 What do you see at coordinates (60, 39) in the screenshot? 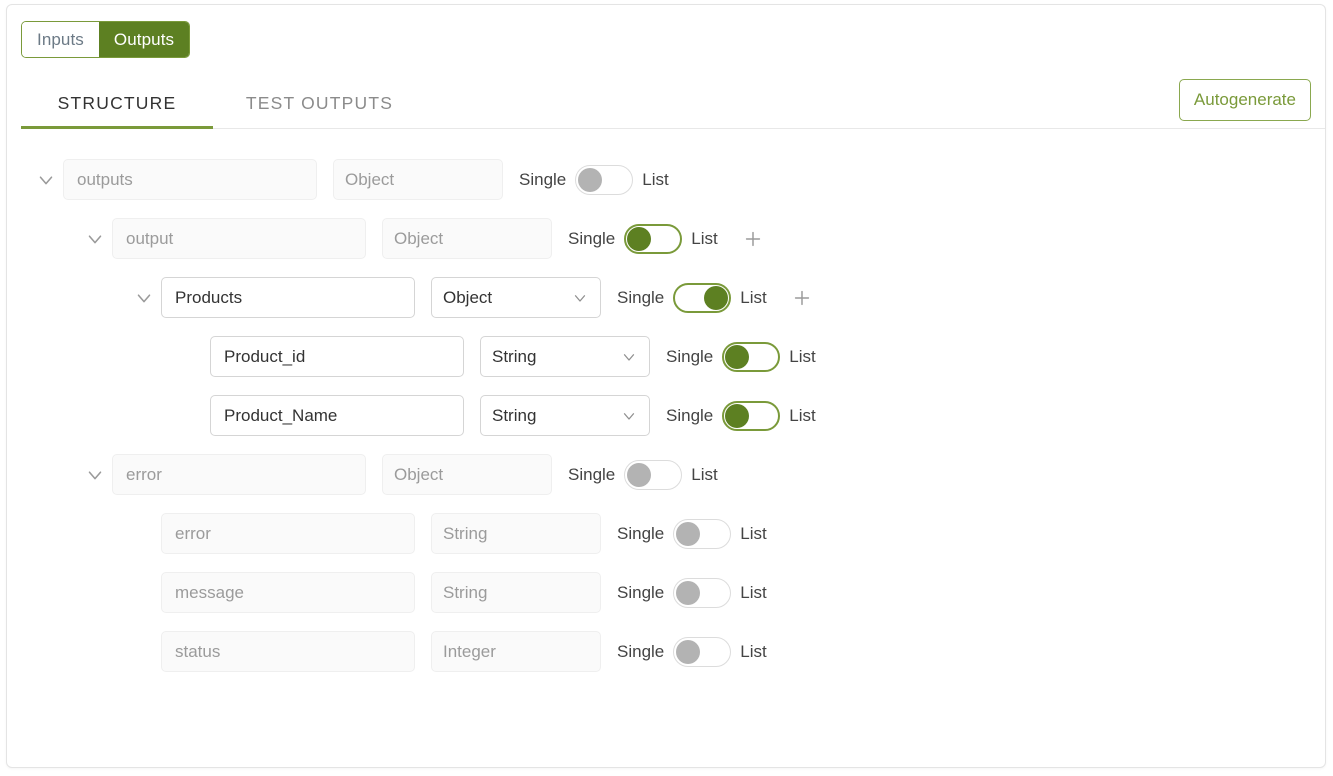
I see `segment-inputs: Inputs` at bounding box center [60, 39].